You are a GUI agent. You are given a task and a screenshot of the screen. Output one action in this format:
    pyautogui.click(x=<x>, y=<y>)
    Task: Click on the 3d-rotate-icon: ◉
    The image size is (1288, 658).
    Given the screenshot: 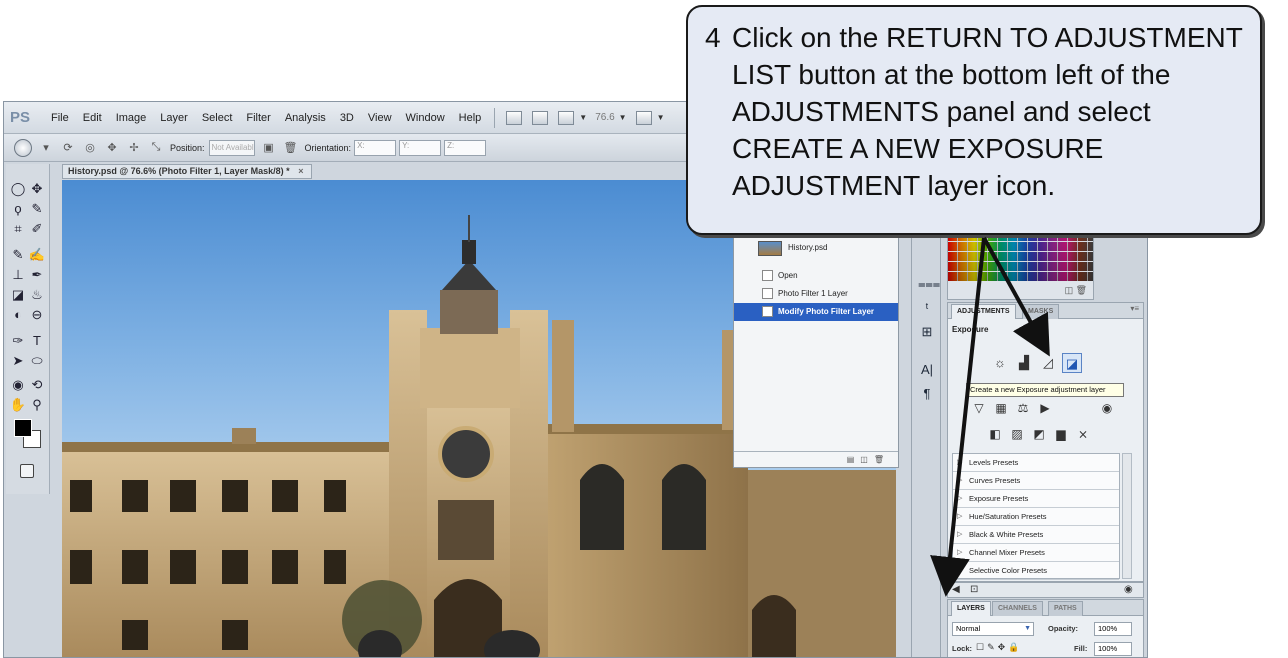 What is the action you would take?
    pyautogui.click(x=18, y=385)
    